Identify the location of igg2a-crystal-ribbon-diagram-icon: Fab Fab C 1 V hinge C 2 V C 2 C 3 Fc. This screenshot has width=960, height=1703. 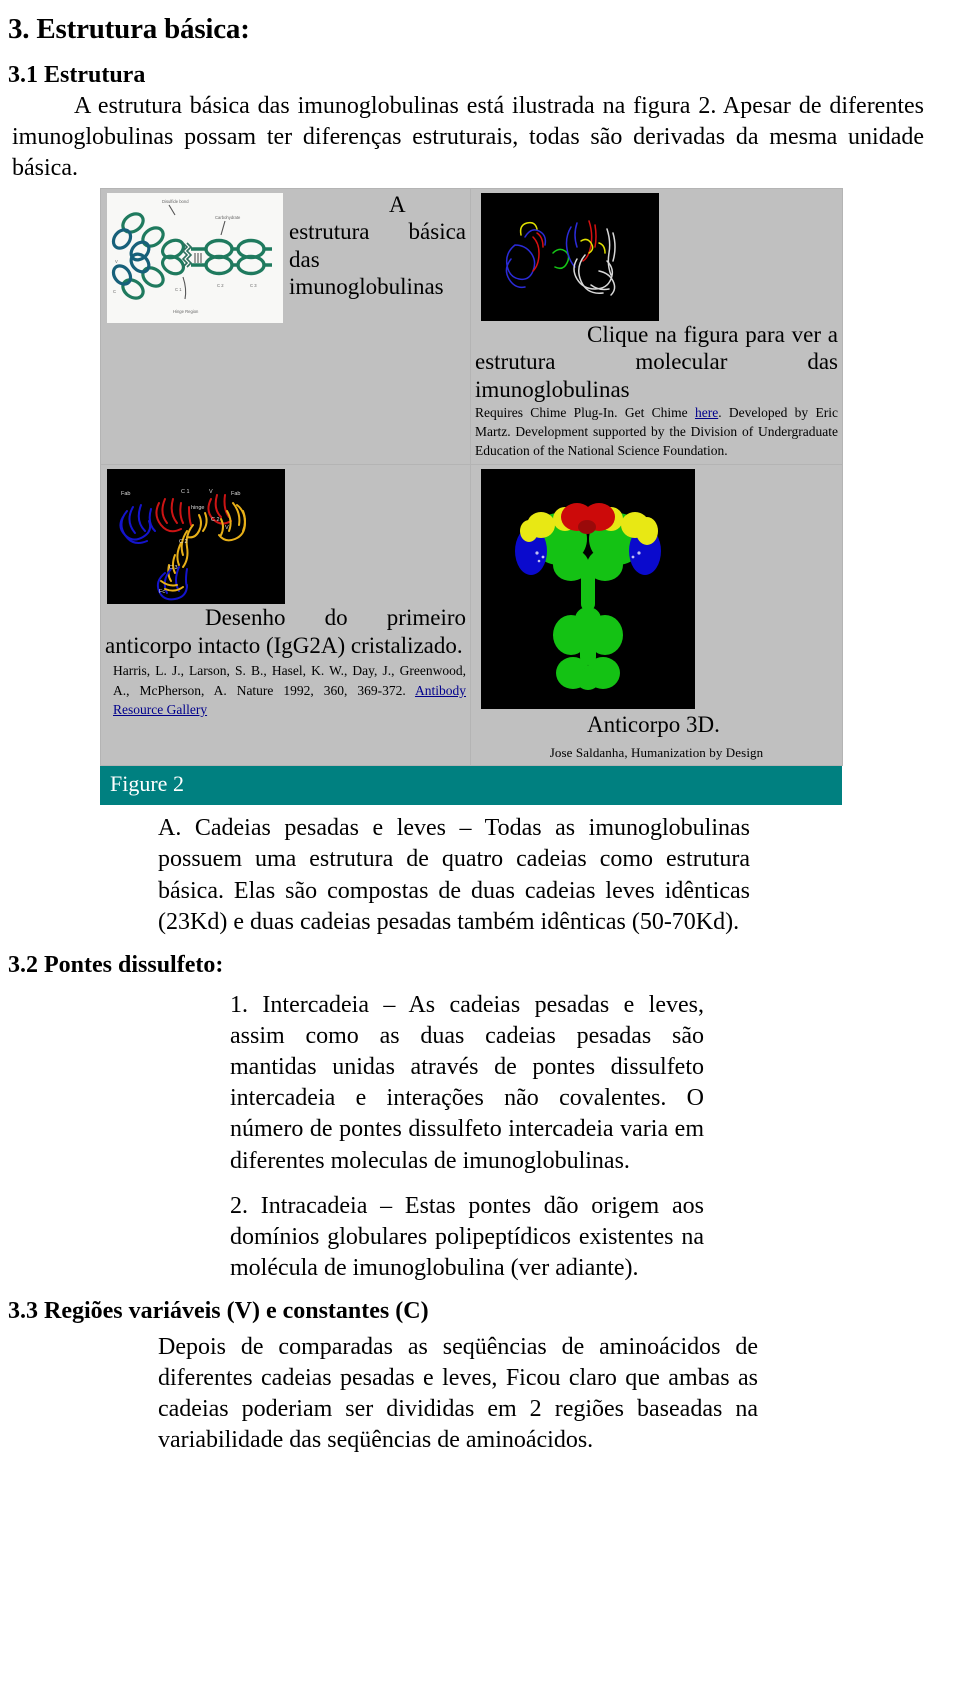
(196, 537).